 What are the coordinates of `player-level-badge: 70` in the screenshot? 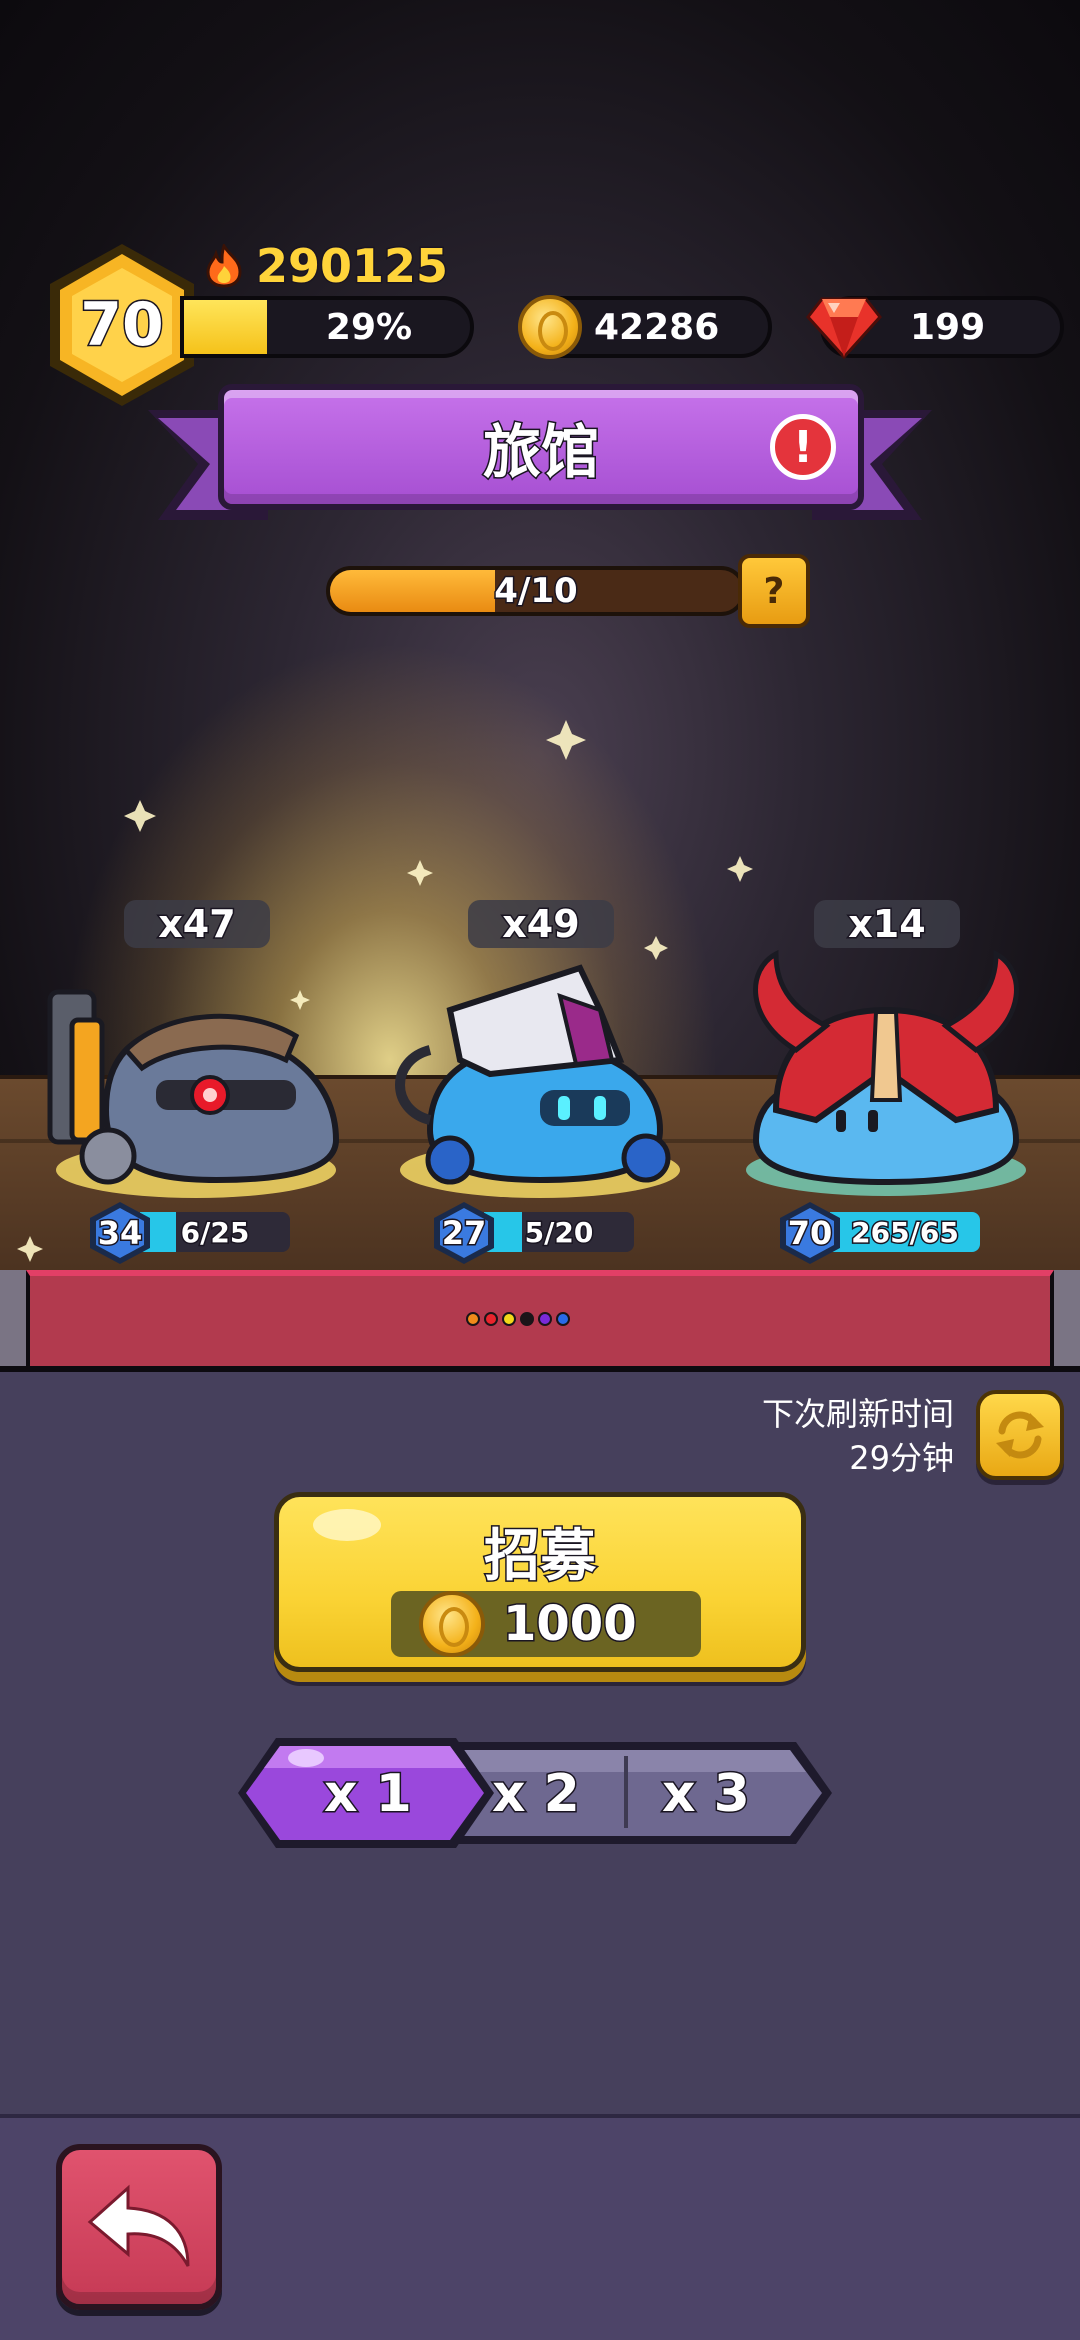 It's located at (122, 325).